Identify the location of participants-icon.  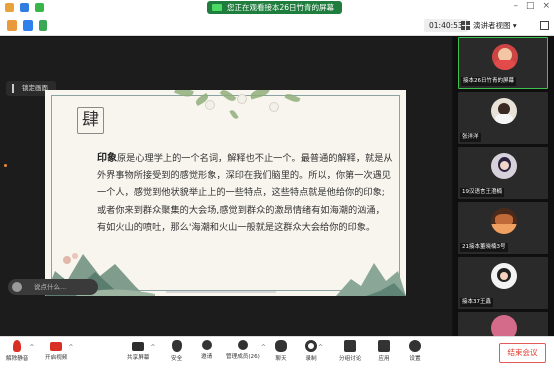
(242, 345).